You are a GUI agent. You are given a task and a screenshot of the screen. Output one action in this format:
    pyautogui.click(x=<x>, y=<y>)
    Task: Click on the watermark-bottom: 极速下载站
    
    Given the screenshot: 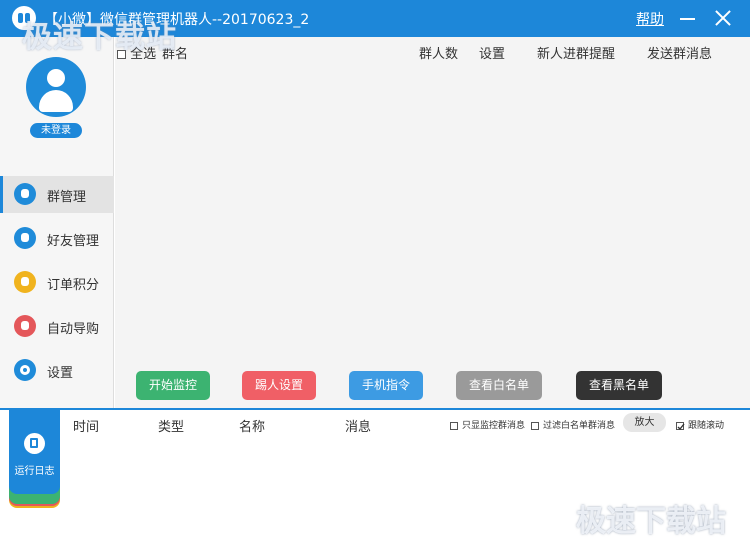 What is the action you would take?
    pyautogui.click(x=651, y=521)
    